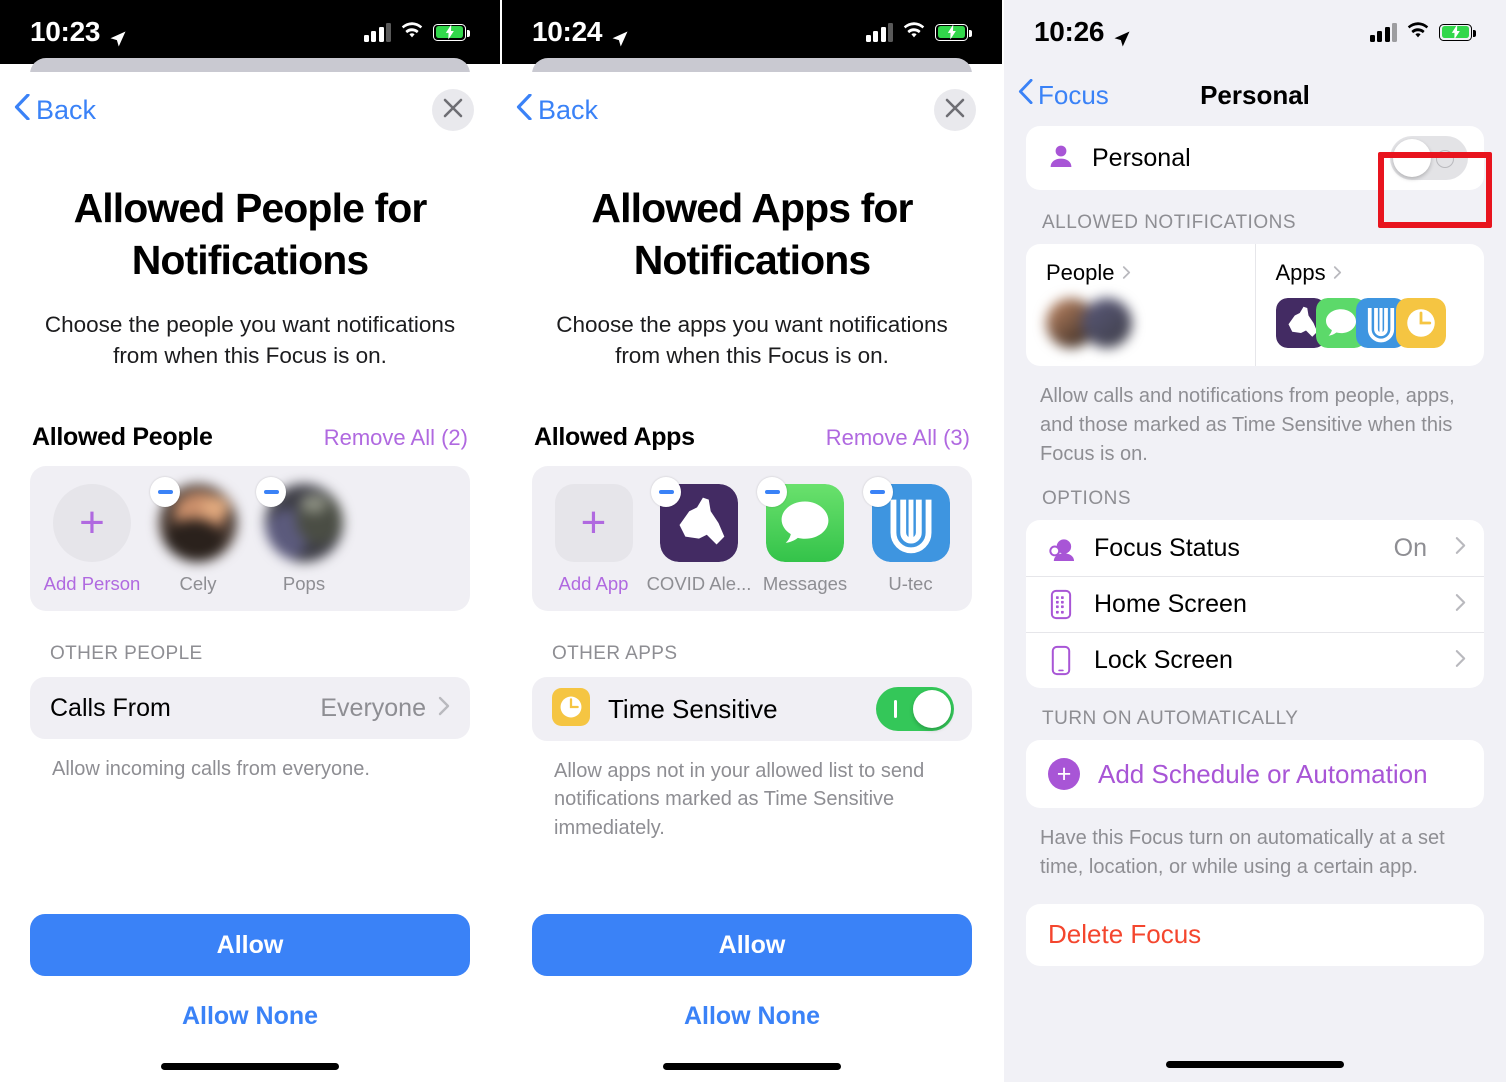  I want to click on plus-icon: +, so click(593, 522).